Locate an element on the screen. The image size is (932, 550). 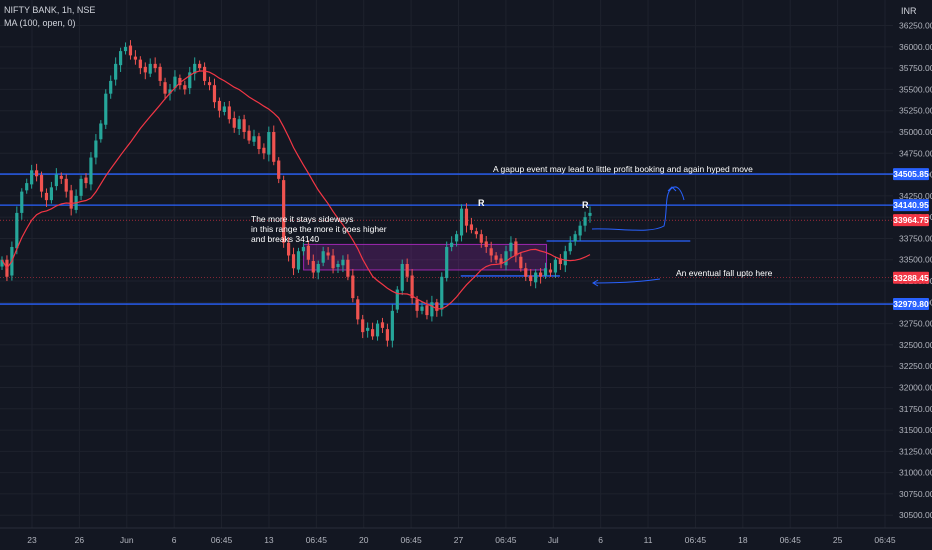
price-tick-label: 32250.00 is located at coordinates (915, 366).